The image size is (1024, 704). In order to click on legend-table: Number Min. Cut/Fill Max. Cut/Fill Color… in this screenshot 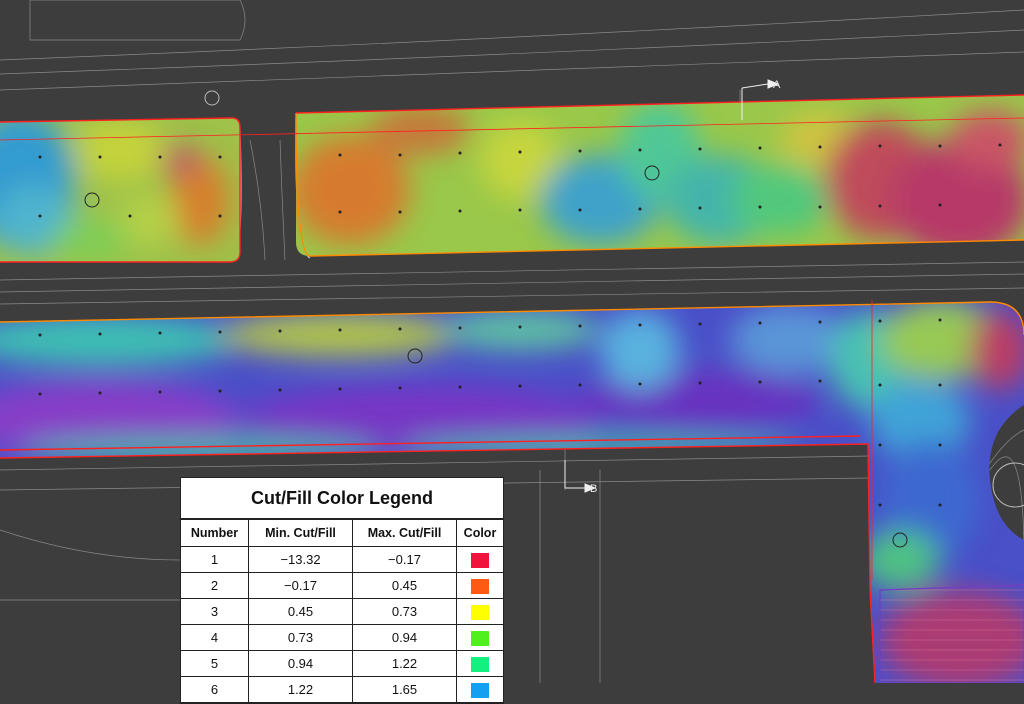, I will do `click(342, 611)`.